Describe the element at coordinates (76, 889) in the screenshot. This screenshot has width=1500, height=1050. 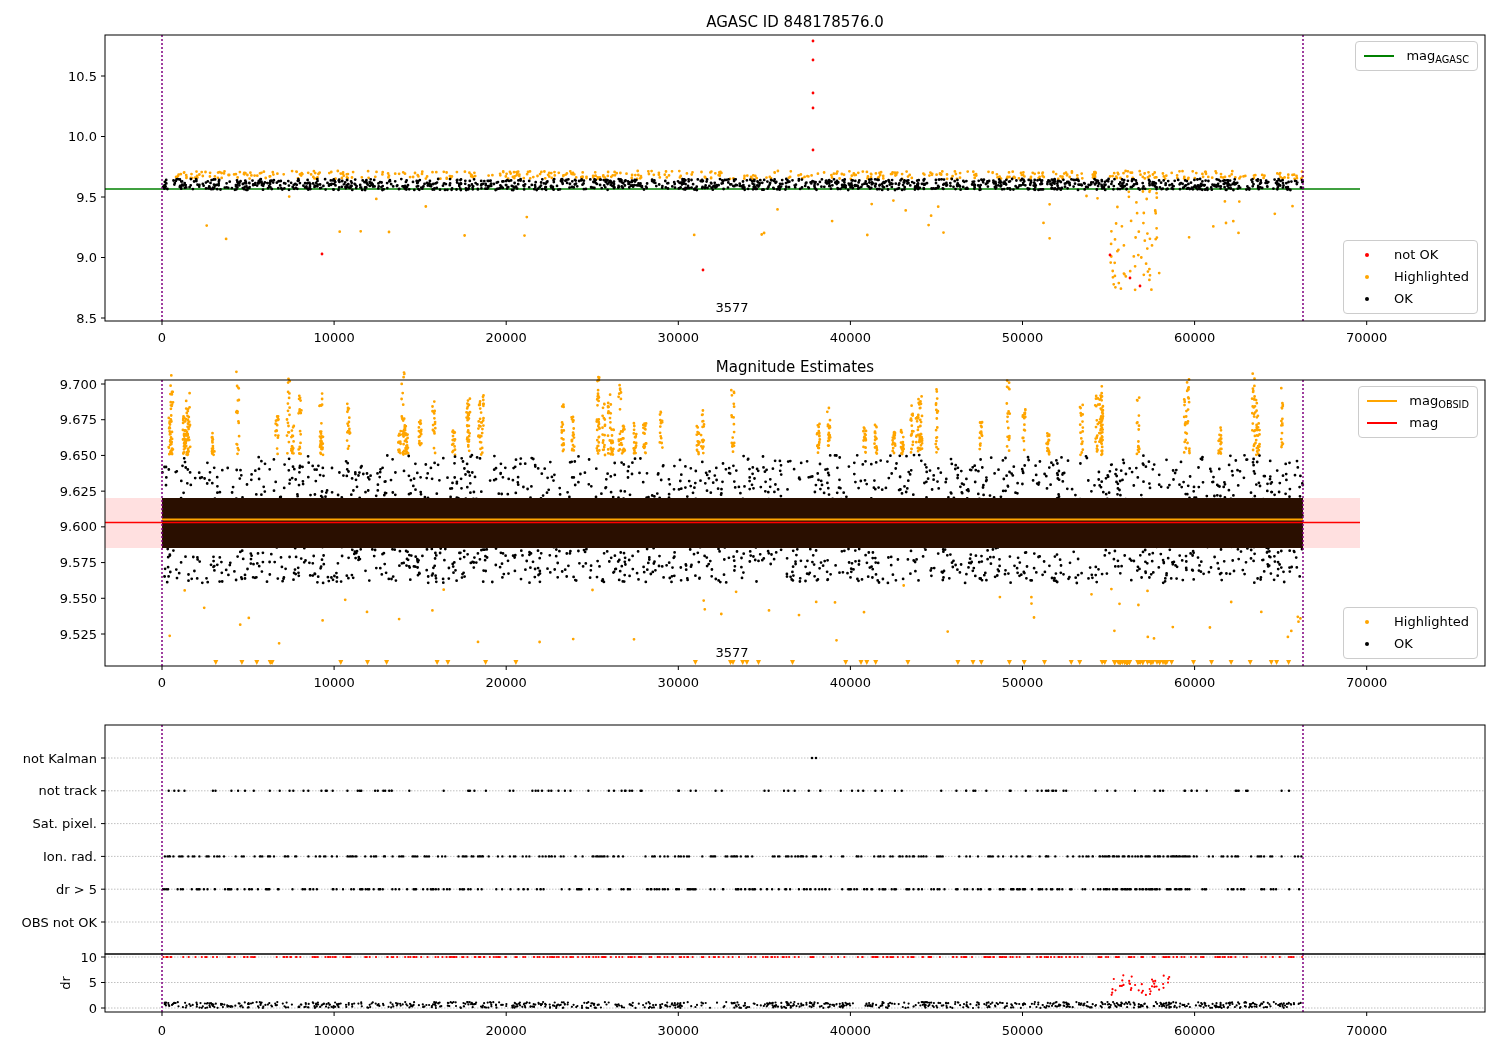
I see `tick-label: dr > 5` at that location.